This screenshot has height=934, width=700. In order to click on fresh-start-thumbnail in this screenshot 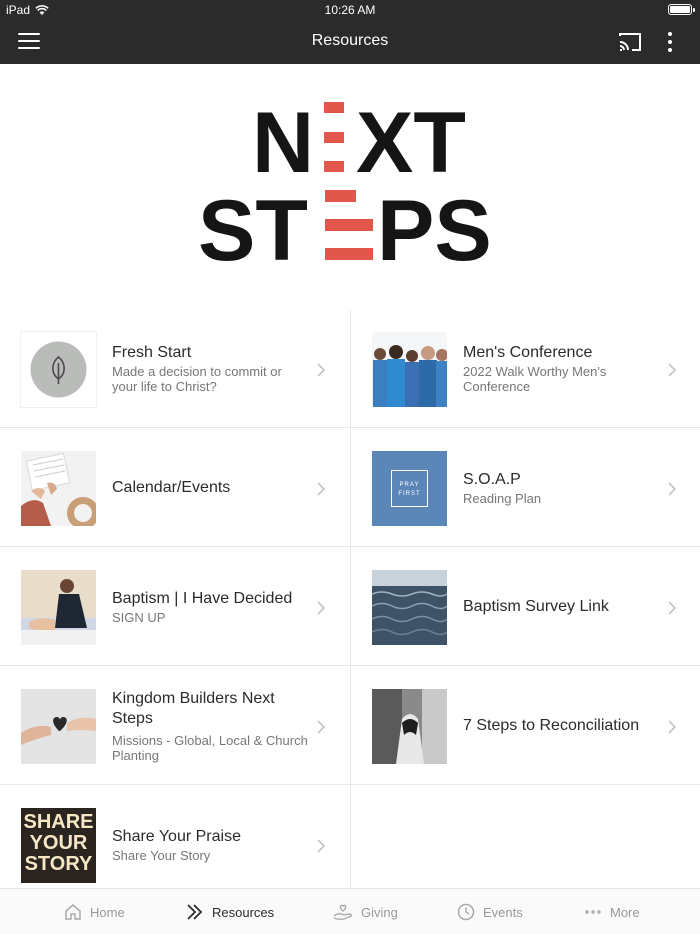, I will do `click(58, 369)`.